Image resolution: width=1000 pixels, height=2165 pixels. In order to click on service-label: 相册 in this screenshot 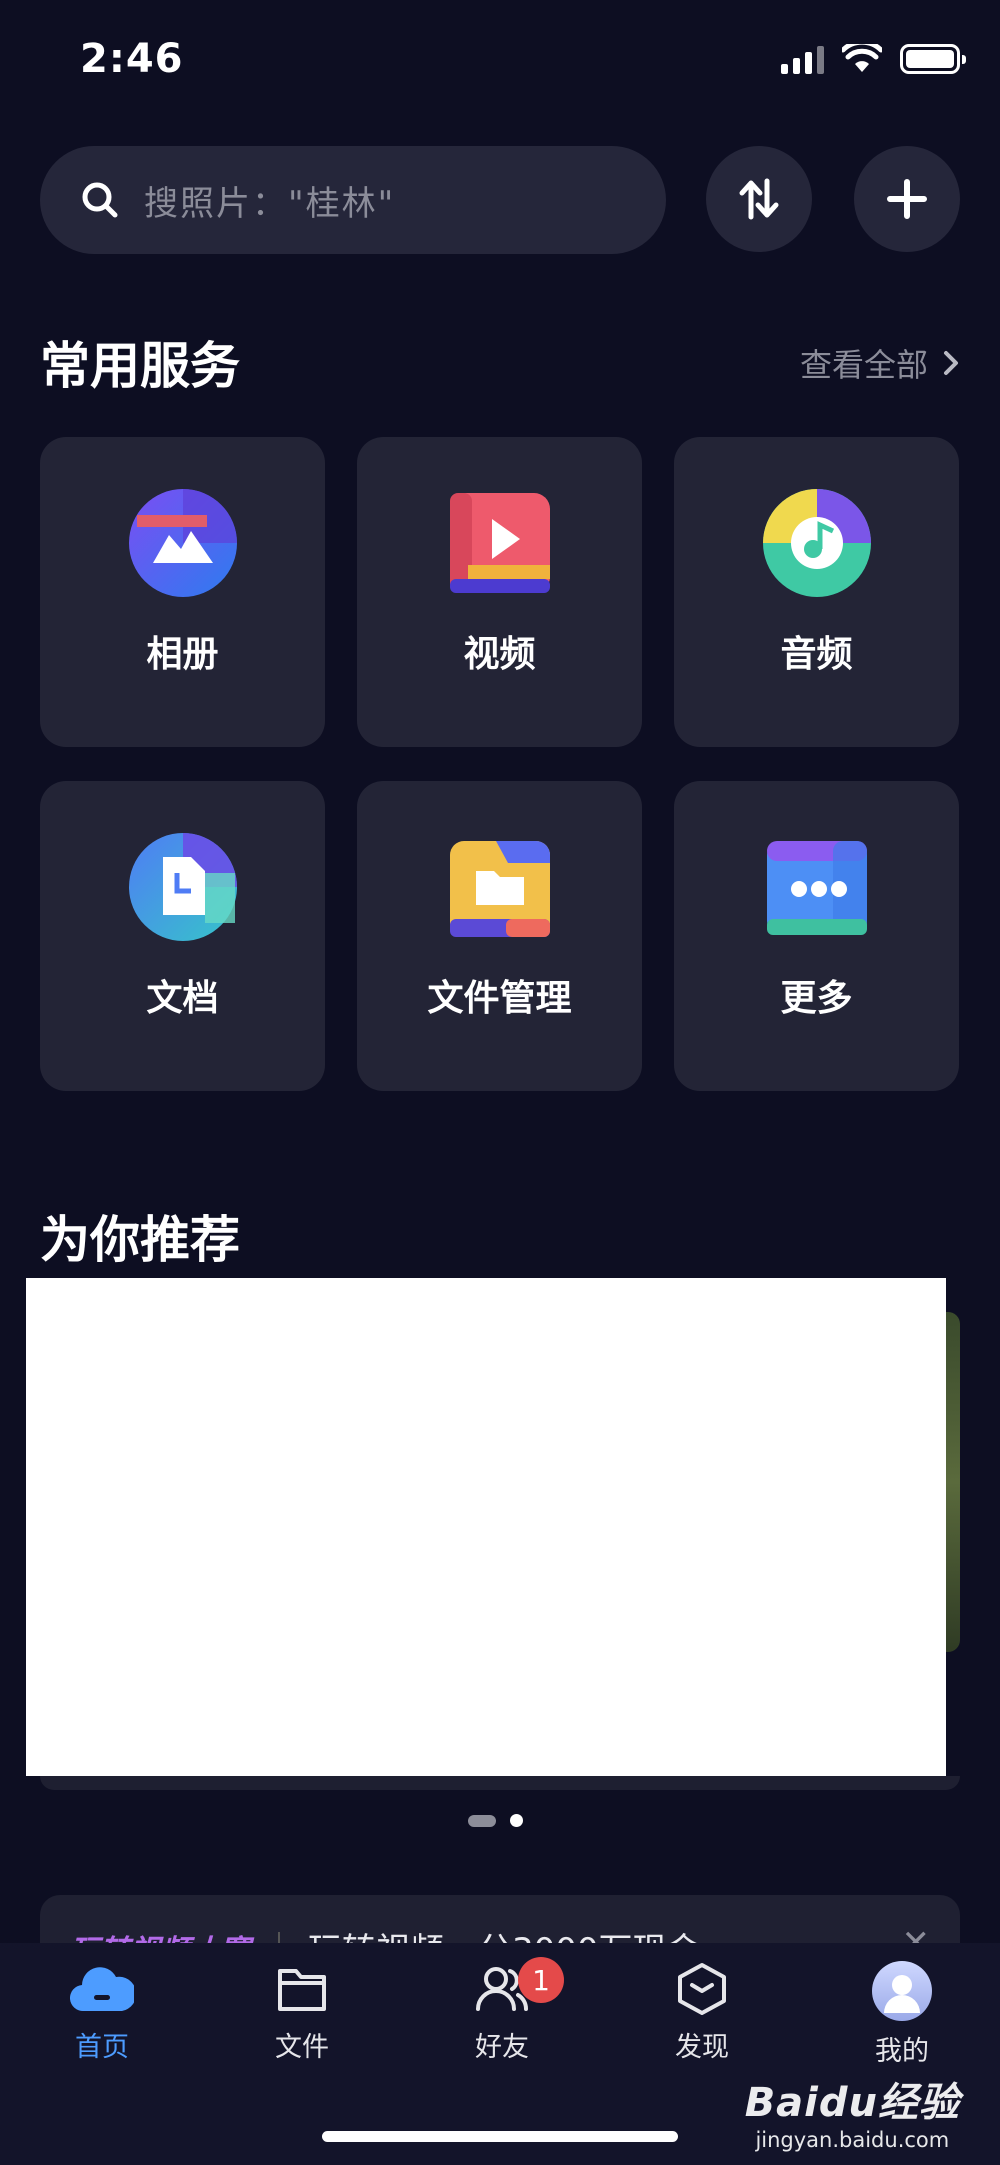, I will do `click(182, 654)`.